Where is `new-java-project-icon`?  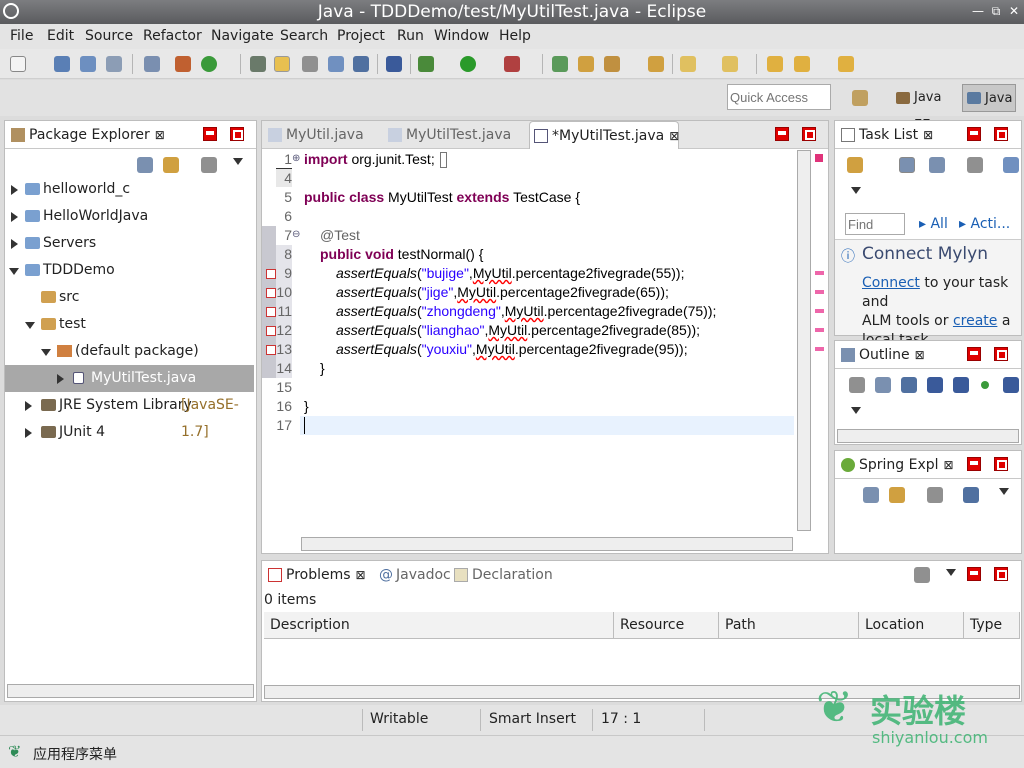 new-java-project-icon is located at coordinates (560, 64).